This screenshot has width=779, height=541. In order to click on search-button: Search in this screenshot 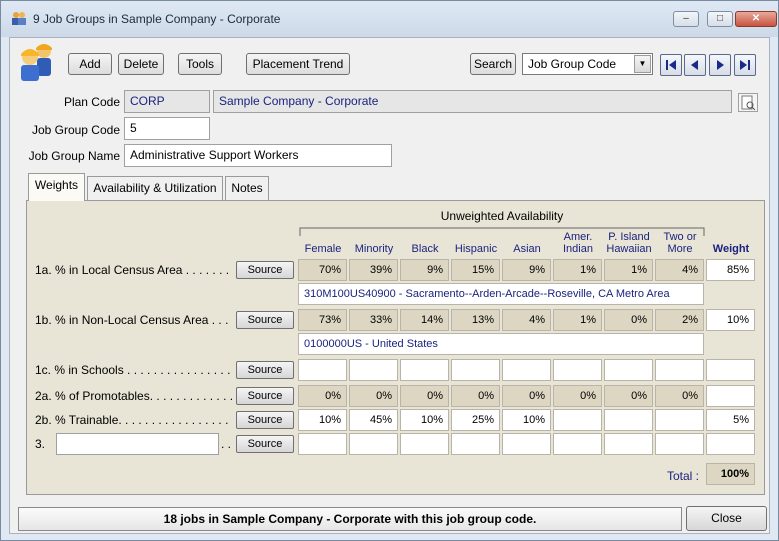, I will do `click(493, 64)`.